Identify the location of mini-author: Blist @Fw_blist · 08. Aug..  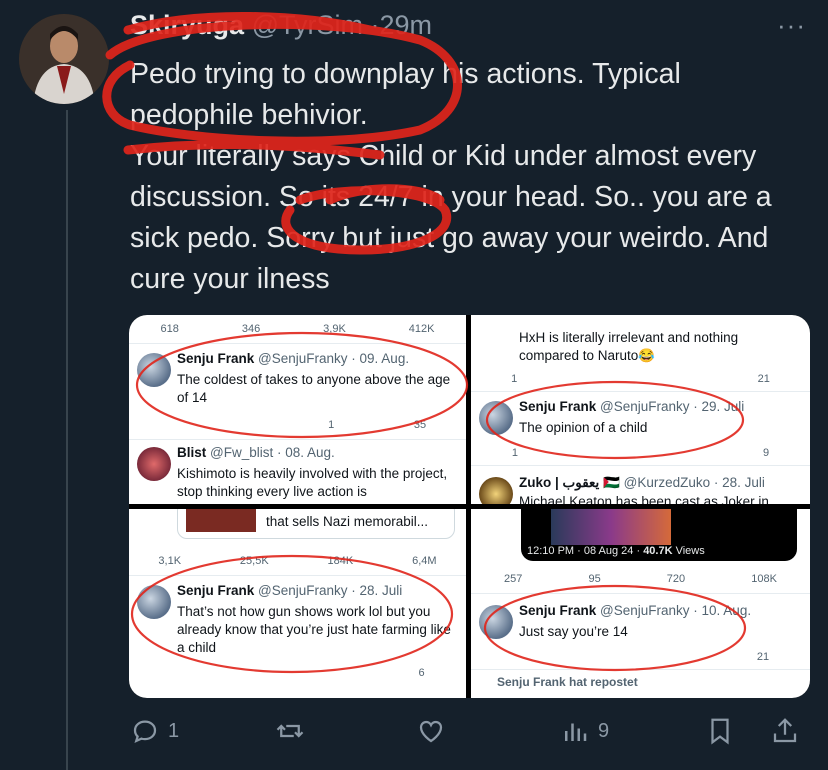
(256, 452).